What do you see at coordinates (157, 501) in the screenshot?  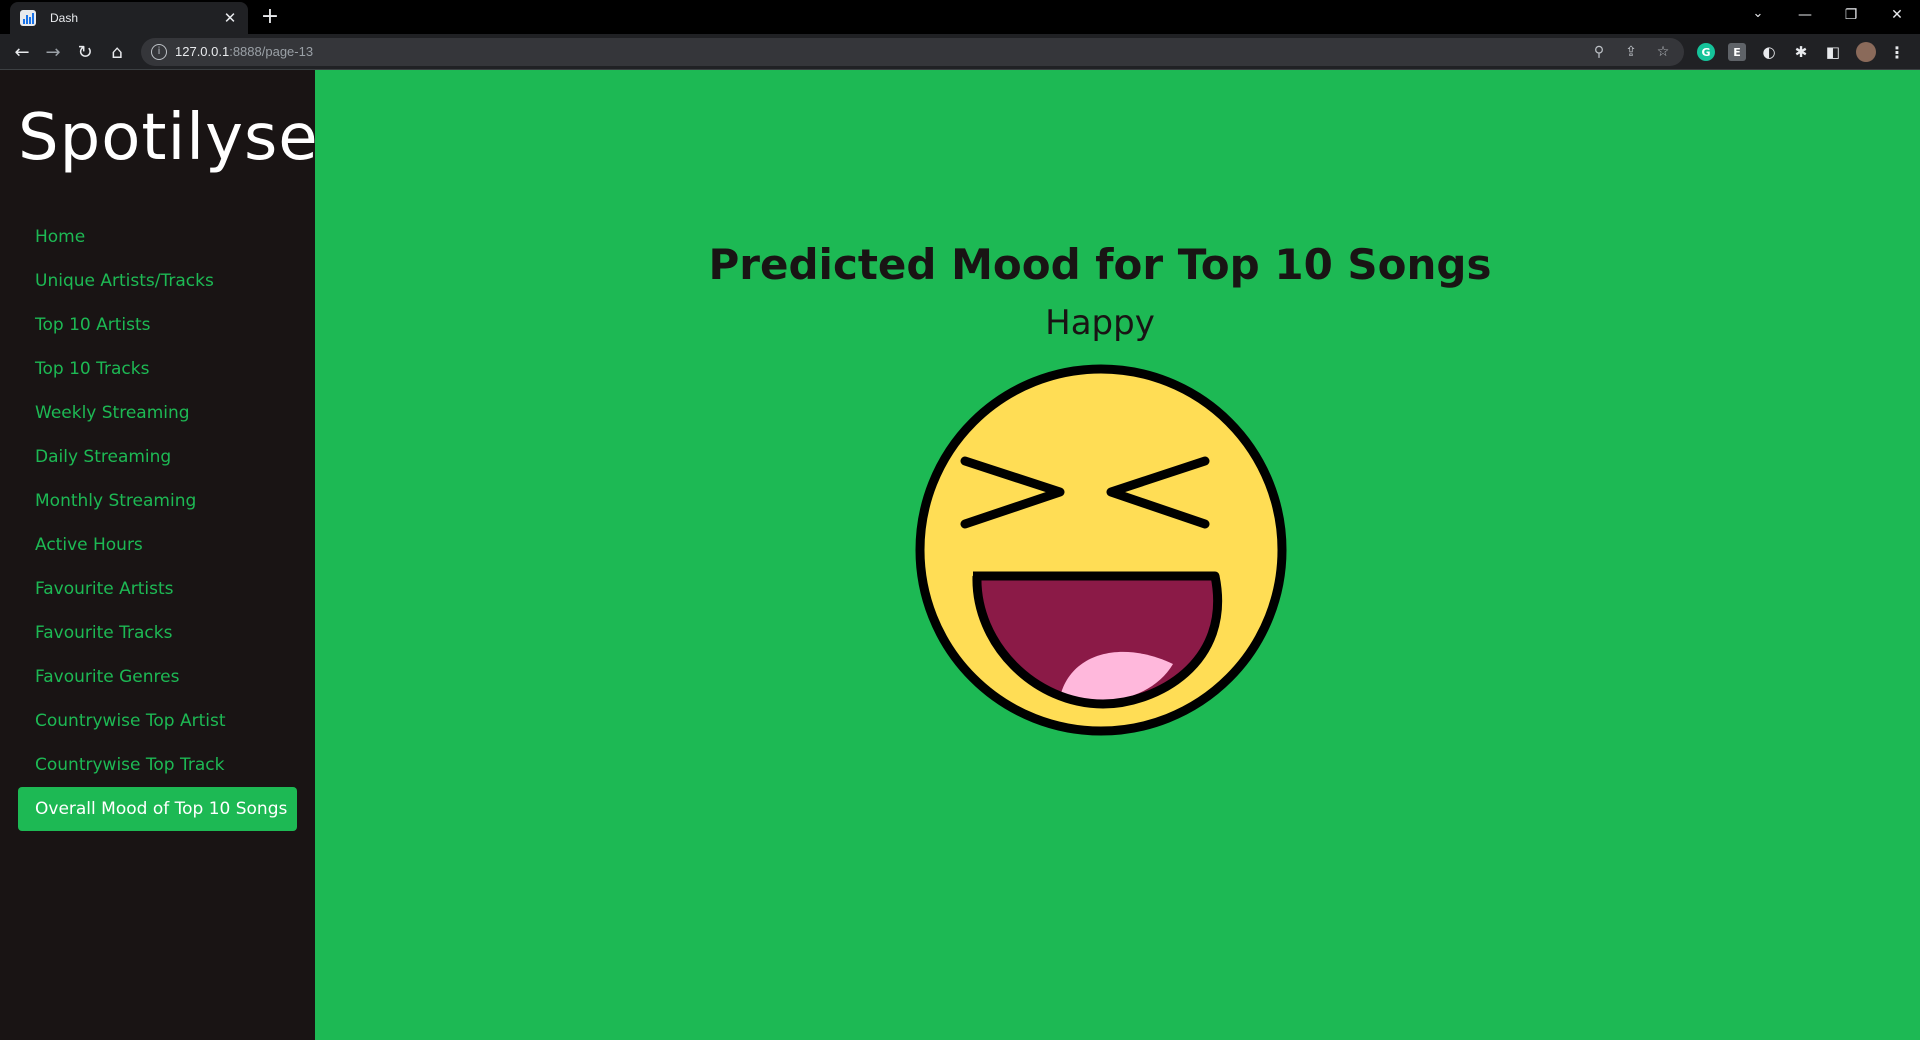 I see `sidebar-item-monthly-streaming: Monthly Streaming` at bounding box center [157, 501].